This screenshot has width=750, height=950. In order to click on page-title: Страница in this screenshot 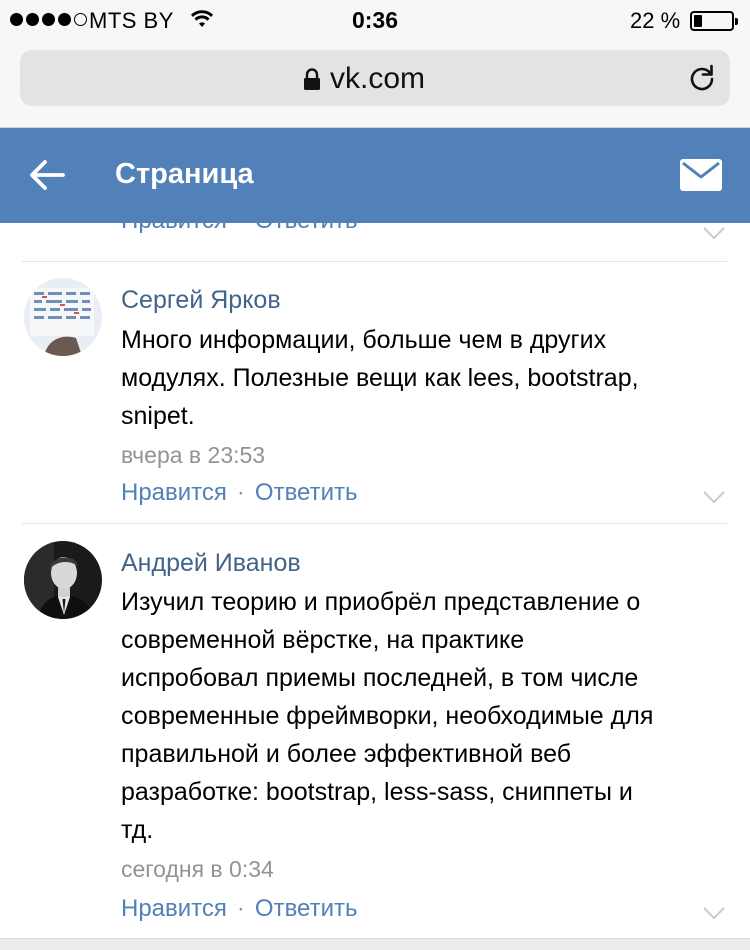, I will do `click(184, 174)`.